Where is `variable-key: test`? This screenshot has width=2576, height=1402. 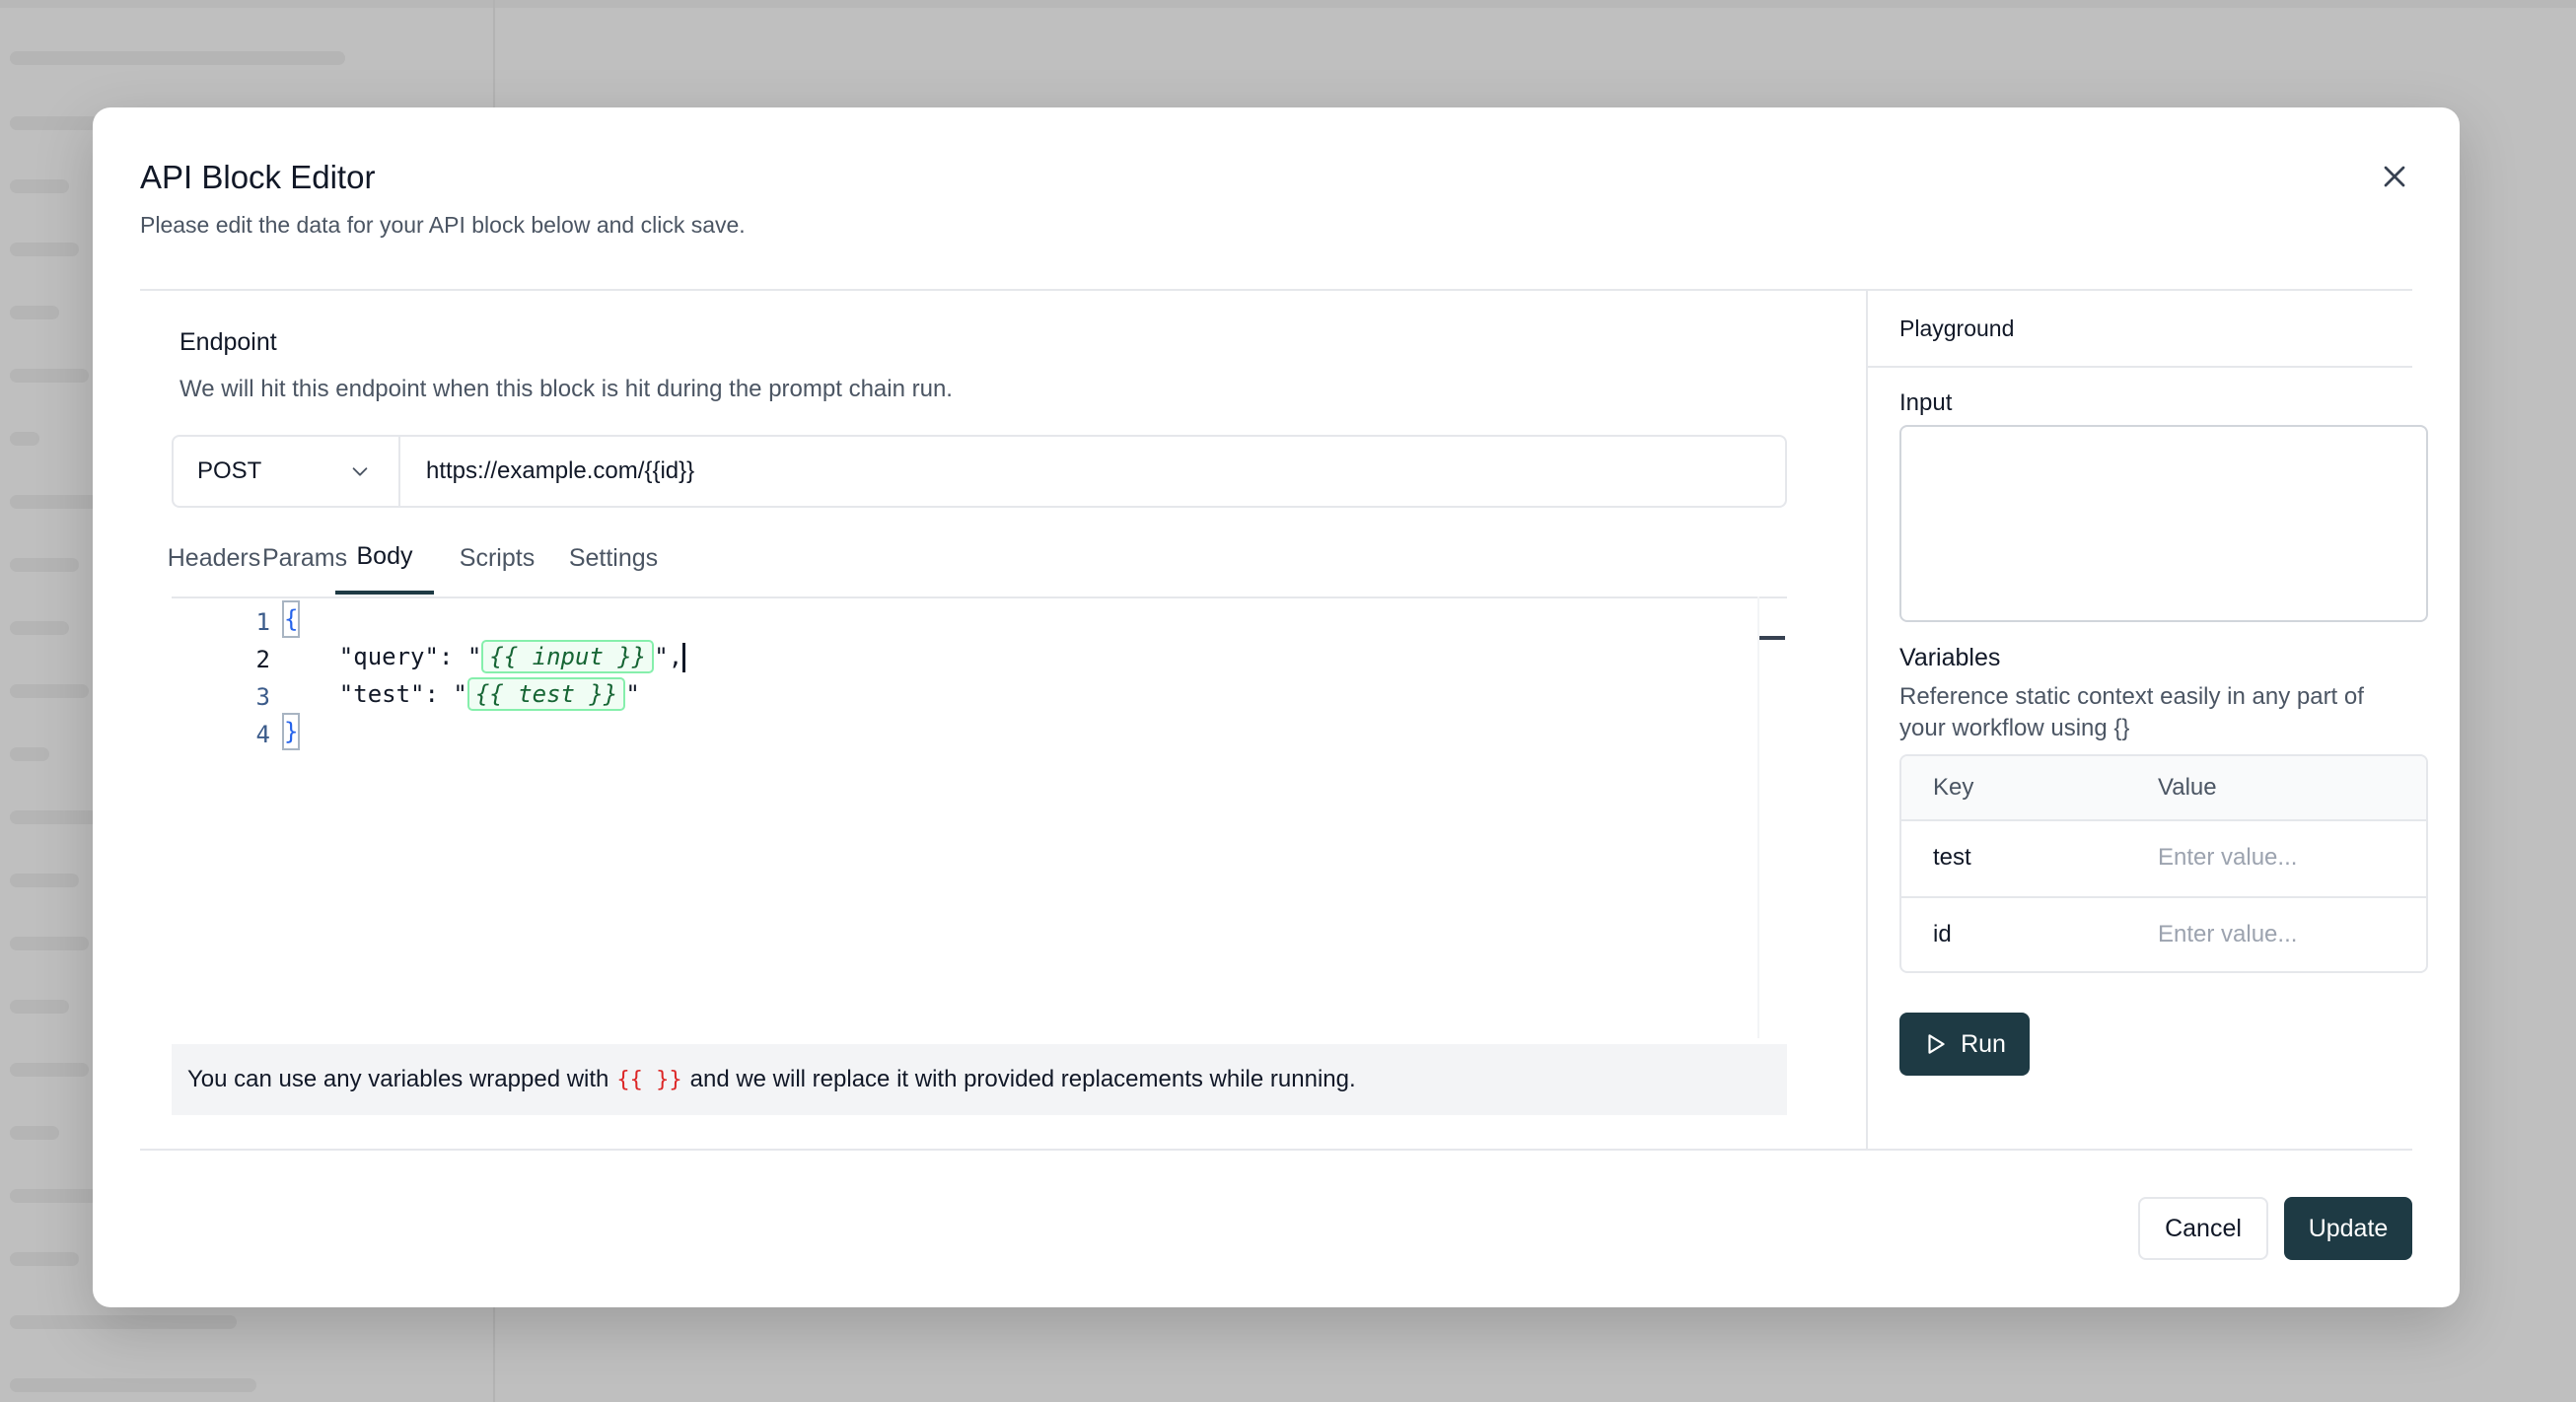
variable-key: test is located at coordinates (1952, 857).